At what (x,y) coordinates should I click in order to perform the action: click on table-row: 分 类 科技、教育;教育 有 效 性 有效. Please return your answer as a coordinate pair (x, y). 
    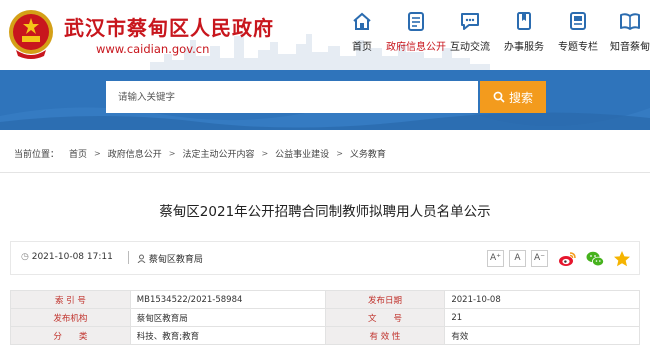
    Looking at the image, I should click on (325, 335).